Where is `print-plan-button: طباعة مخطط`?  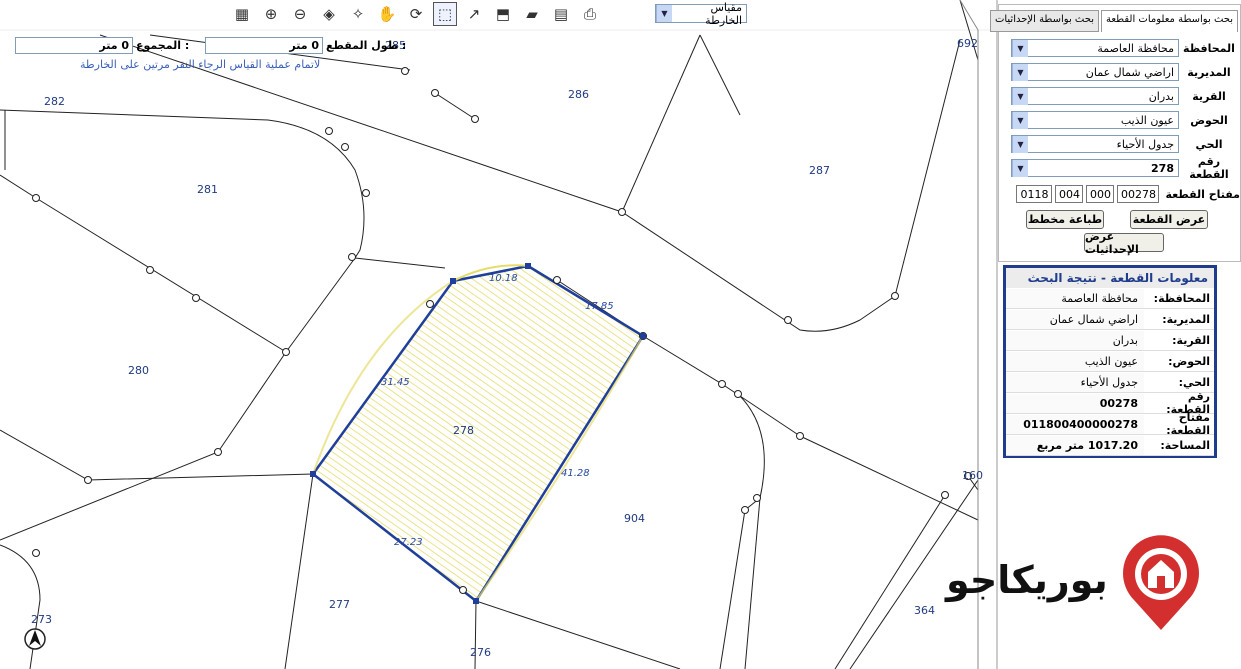
print-plan-button: طباعة مخطط is located at coordinates (1065, 219).